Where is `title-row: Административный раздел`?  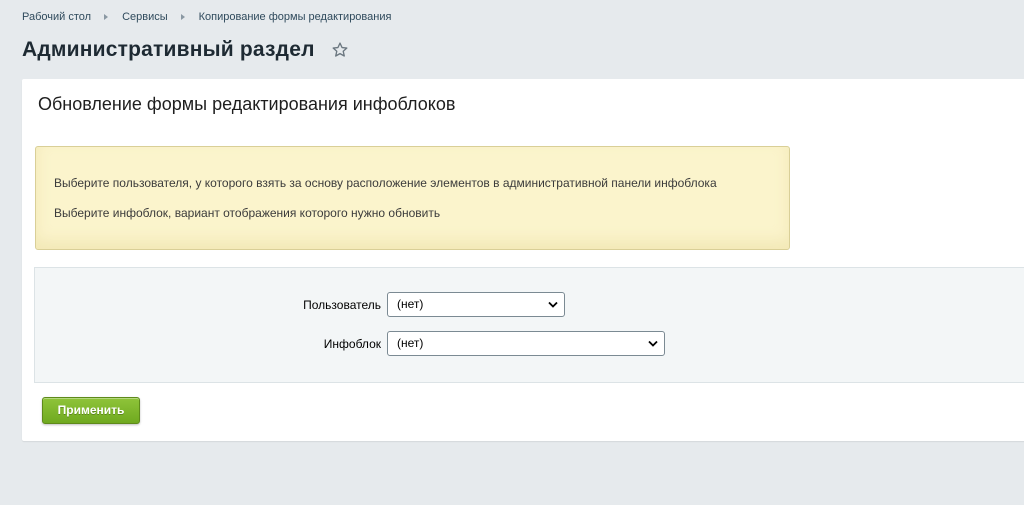 title-row: Административный раздел is located at coordinates (185, 50).